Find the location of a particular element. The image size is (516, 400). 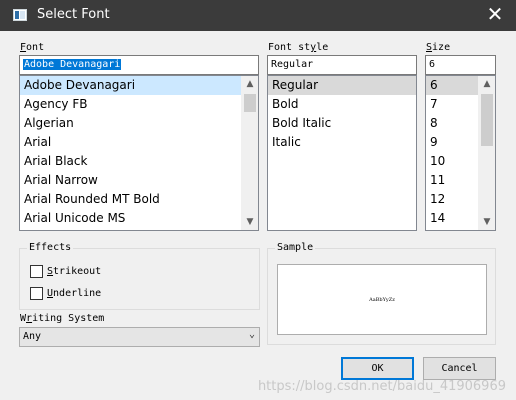

effects-label: Effects is located at coordinates (50, 247).